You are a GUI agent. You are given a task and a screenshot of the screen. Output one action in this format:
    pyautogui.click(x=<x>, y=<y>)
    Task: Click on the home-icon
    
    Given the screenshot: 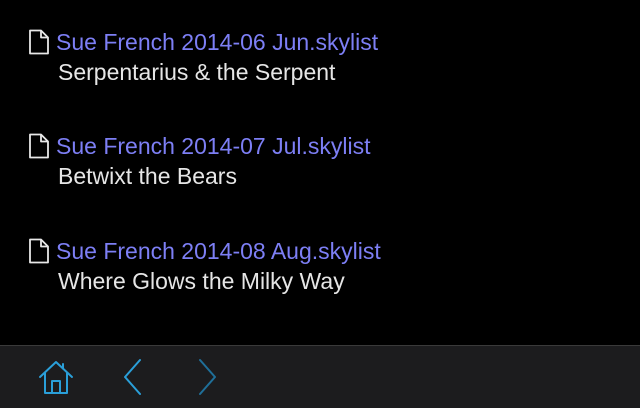 What is the action you would take?
    pyautogui.click(x=56, y=377)
    